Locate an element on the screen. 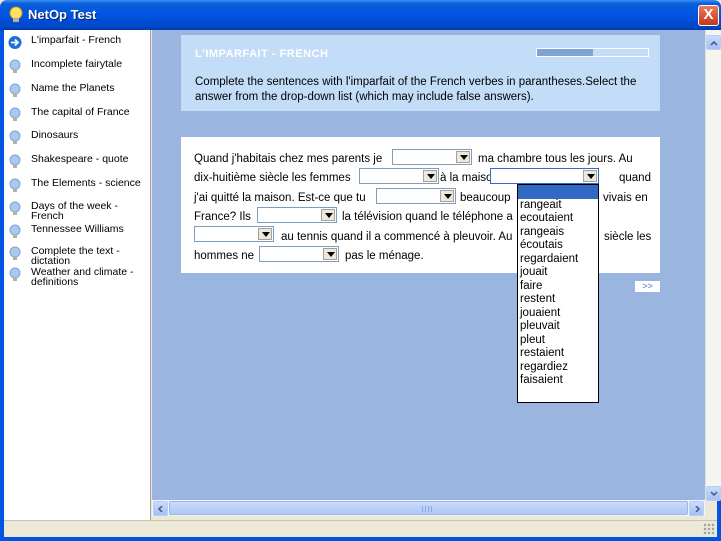  sentence-text: siècle les is located at coordinates (628, 237).